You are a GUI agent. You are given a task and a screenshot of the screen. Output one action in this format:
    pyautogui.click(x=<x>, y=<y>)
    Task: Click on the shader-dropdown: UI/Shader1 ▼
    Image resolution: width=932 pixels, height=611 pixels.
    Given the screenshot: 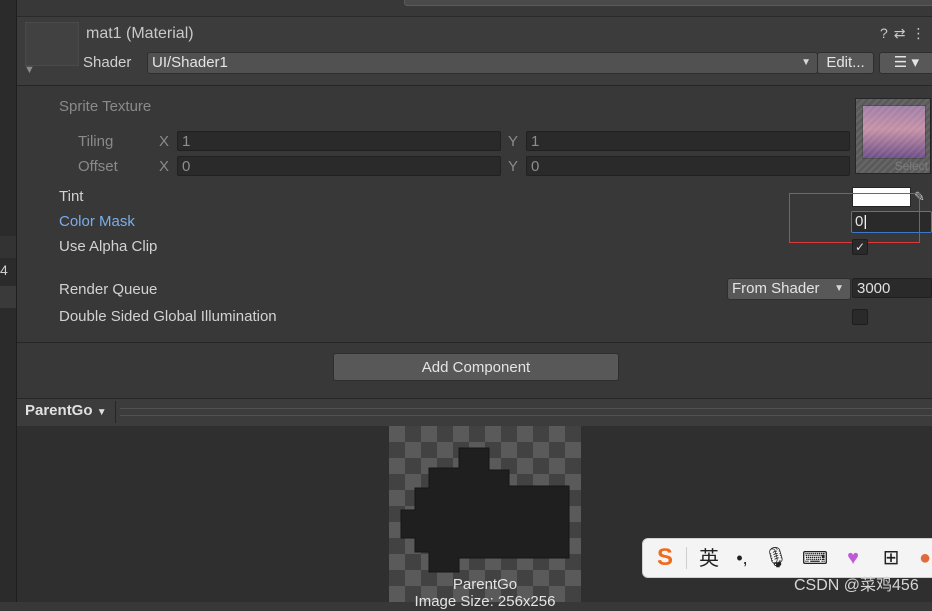 What is the action you would take?
    pyautogui.click(x=482, y=63)
    